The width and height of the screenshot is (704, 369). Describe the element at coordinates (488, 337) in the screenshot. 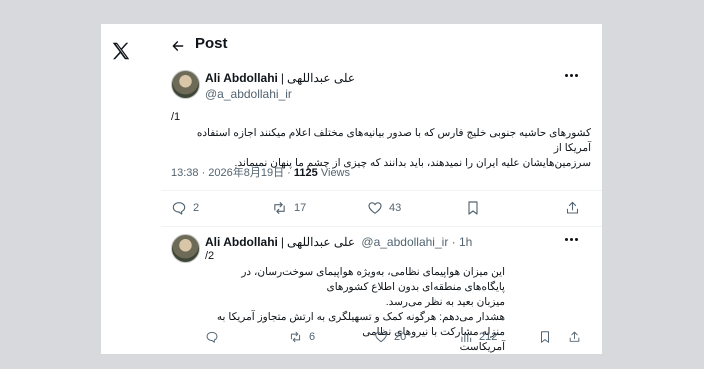

I see `view-count: 212` at that location.